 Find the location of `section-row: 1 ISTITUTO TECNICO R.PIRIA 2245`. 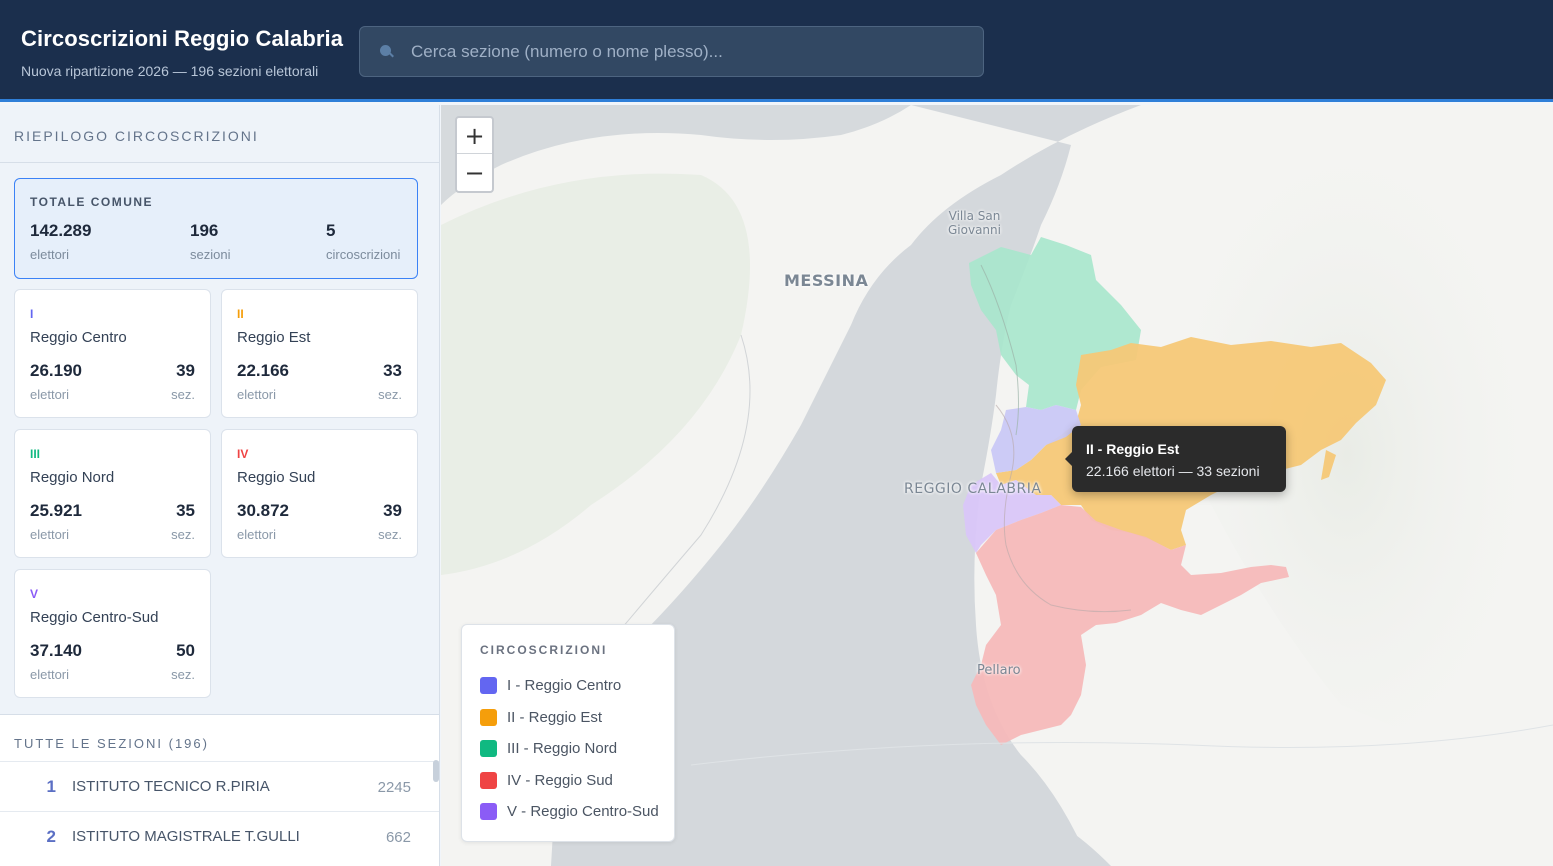

section-row: 1 ISTITUTO TECNICO R.PIRIA 2245 is located at coordinates (219, 786).